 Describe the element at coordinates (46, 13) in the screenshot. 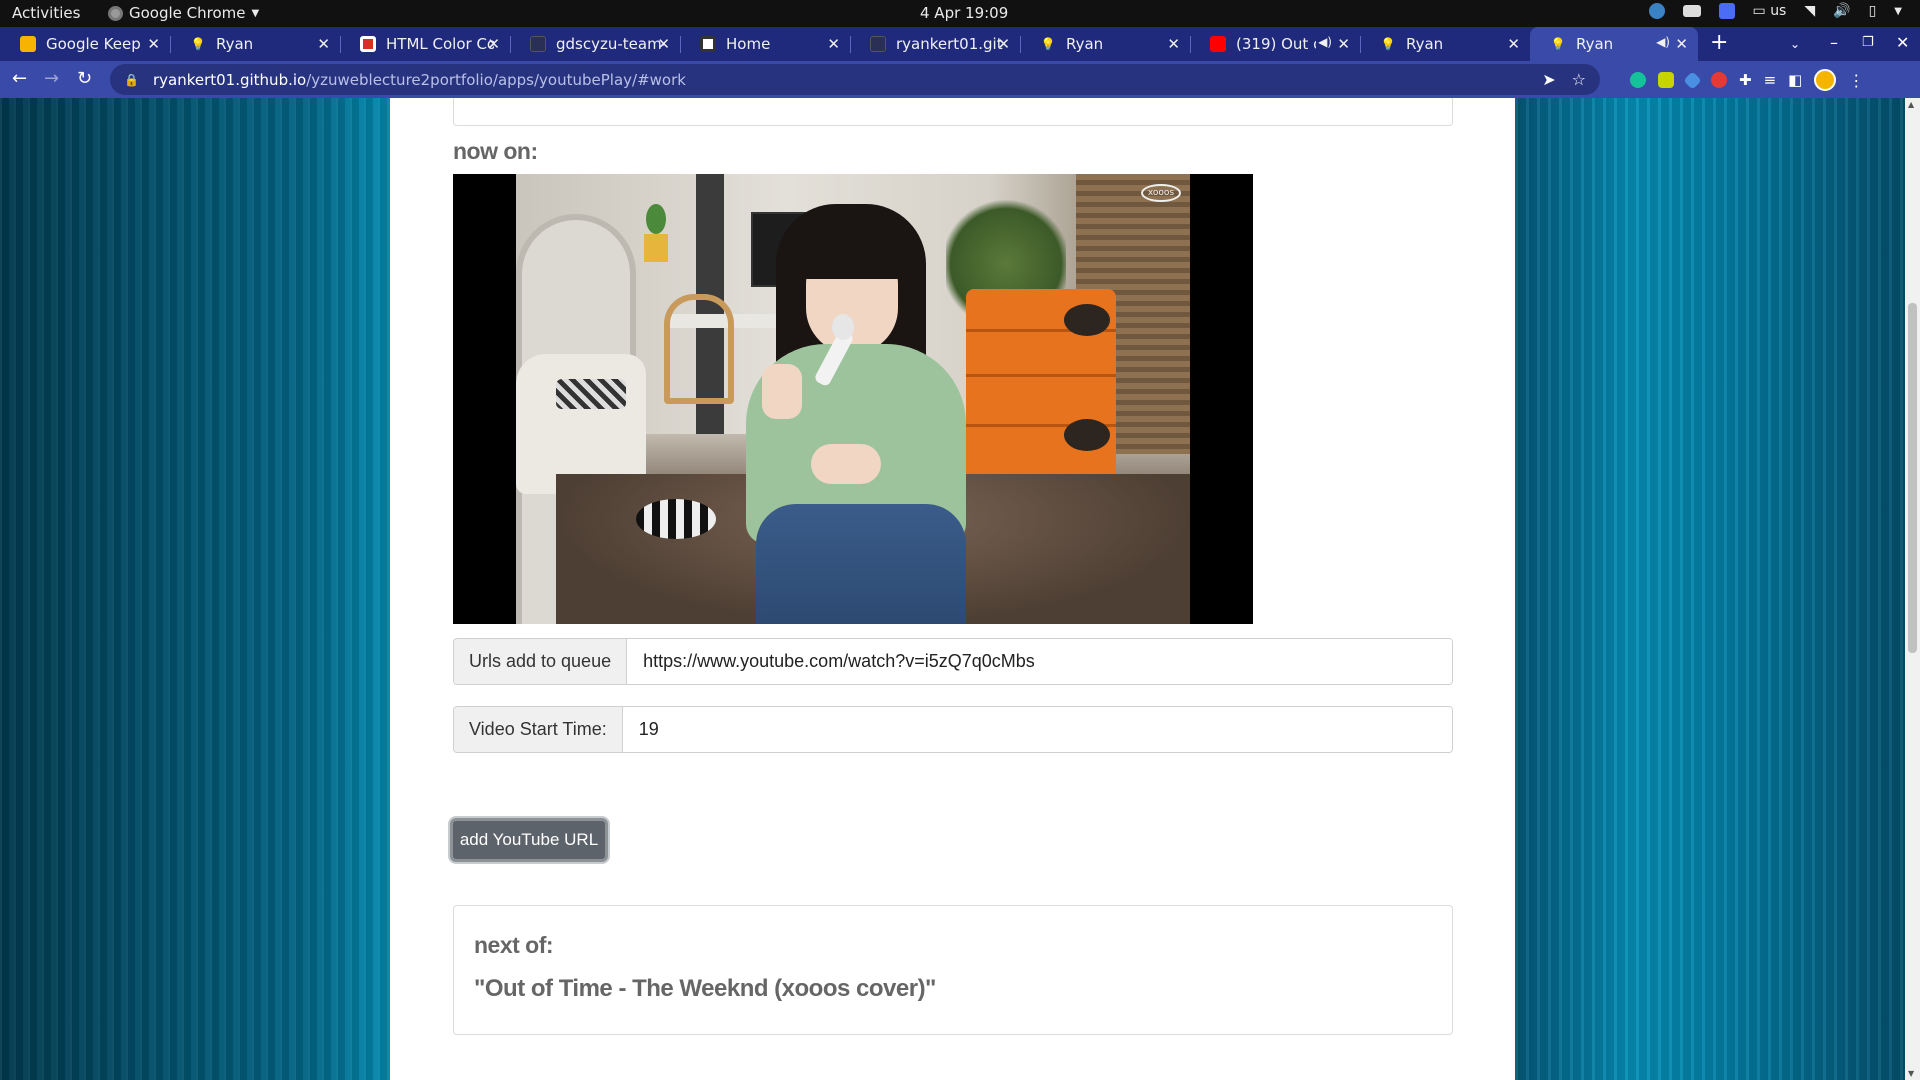

I see `activities-button: Activities` at that location.